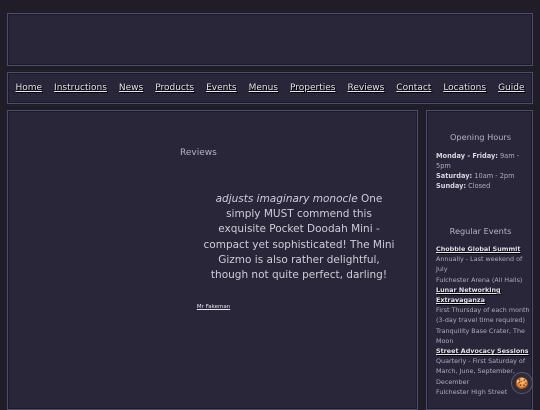 This screenshot has width=540, height=410. Describe the element at coordinates (365, 88) in the screenshot. I see `nav-link-reviews: Reviews` at that location.